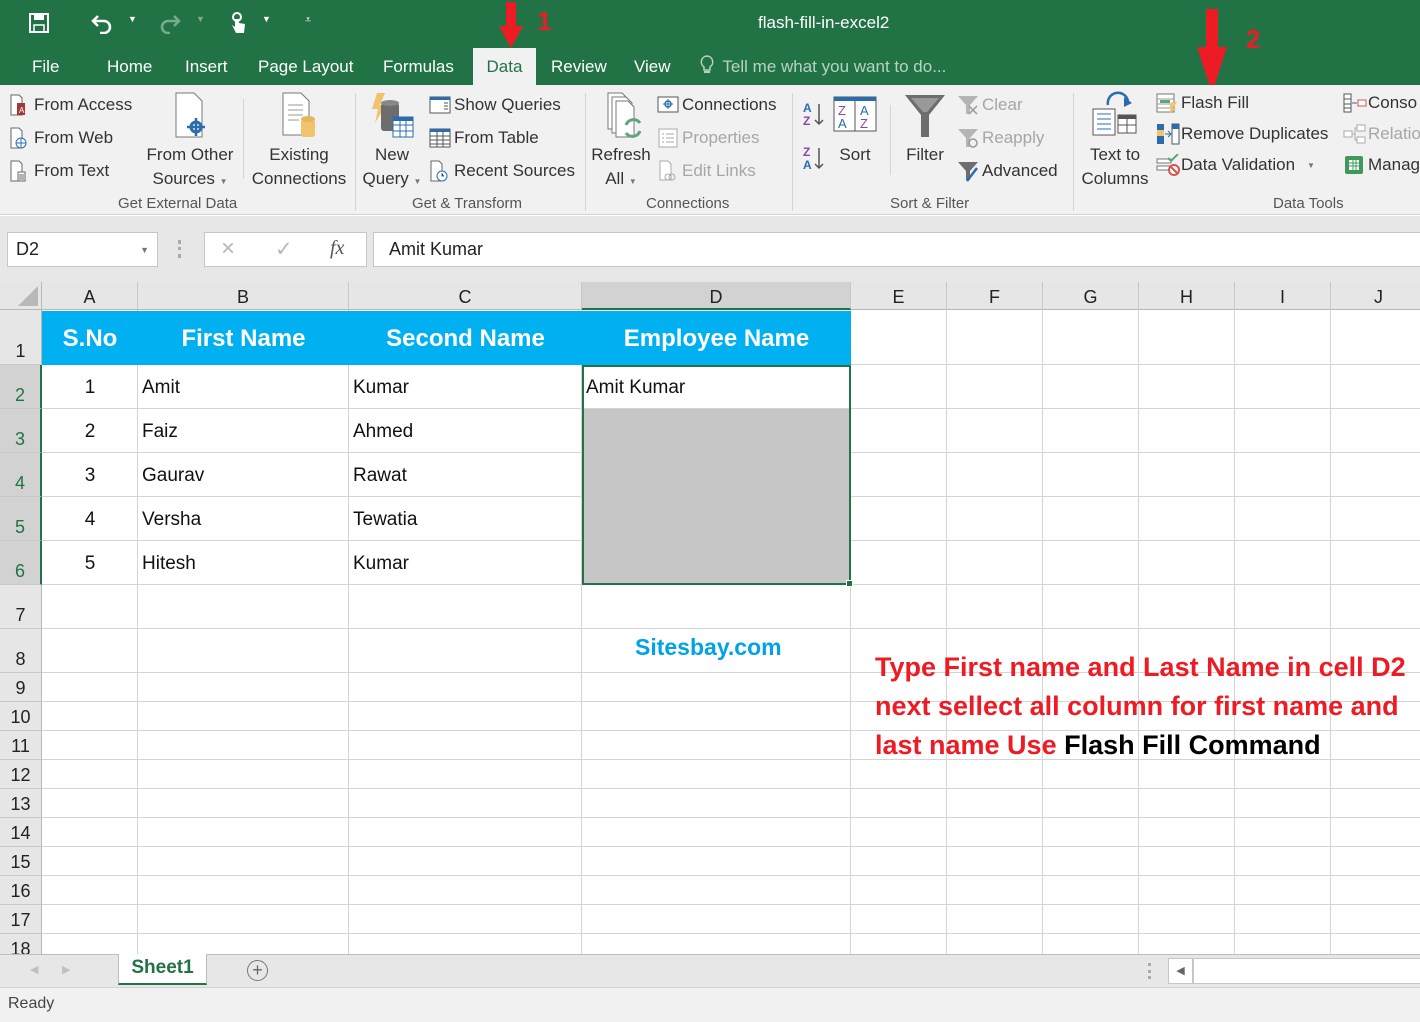  Describe the element at coordinates (305, 66) in the screenshot. I see `tab-page-layout: Page Layout` at that location.